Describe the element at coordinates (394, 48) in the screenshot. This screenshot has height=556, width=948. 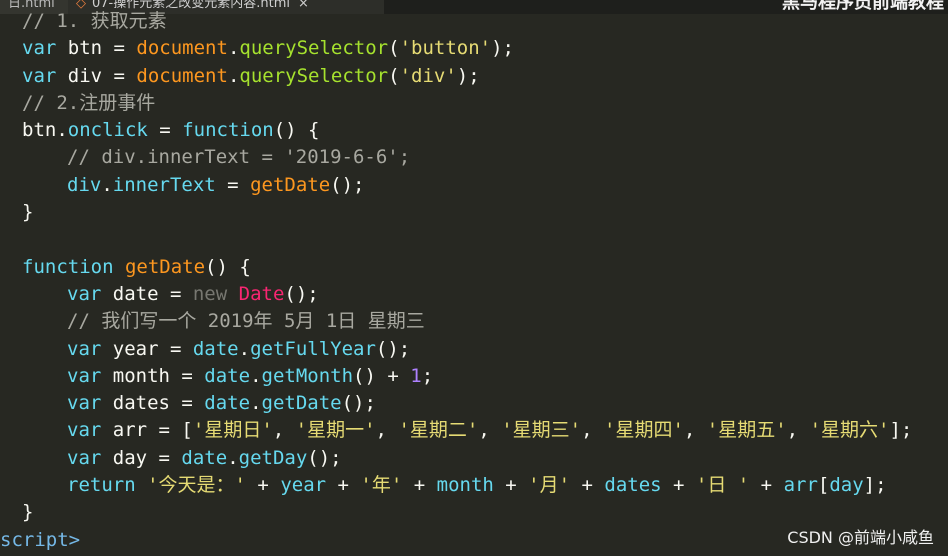
I see `token: (` at that location.